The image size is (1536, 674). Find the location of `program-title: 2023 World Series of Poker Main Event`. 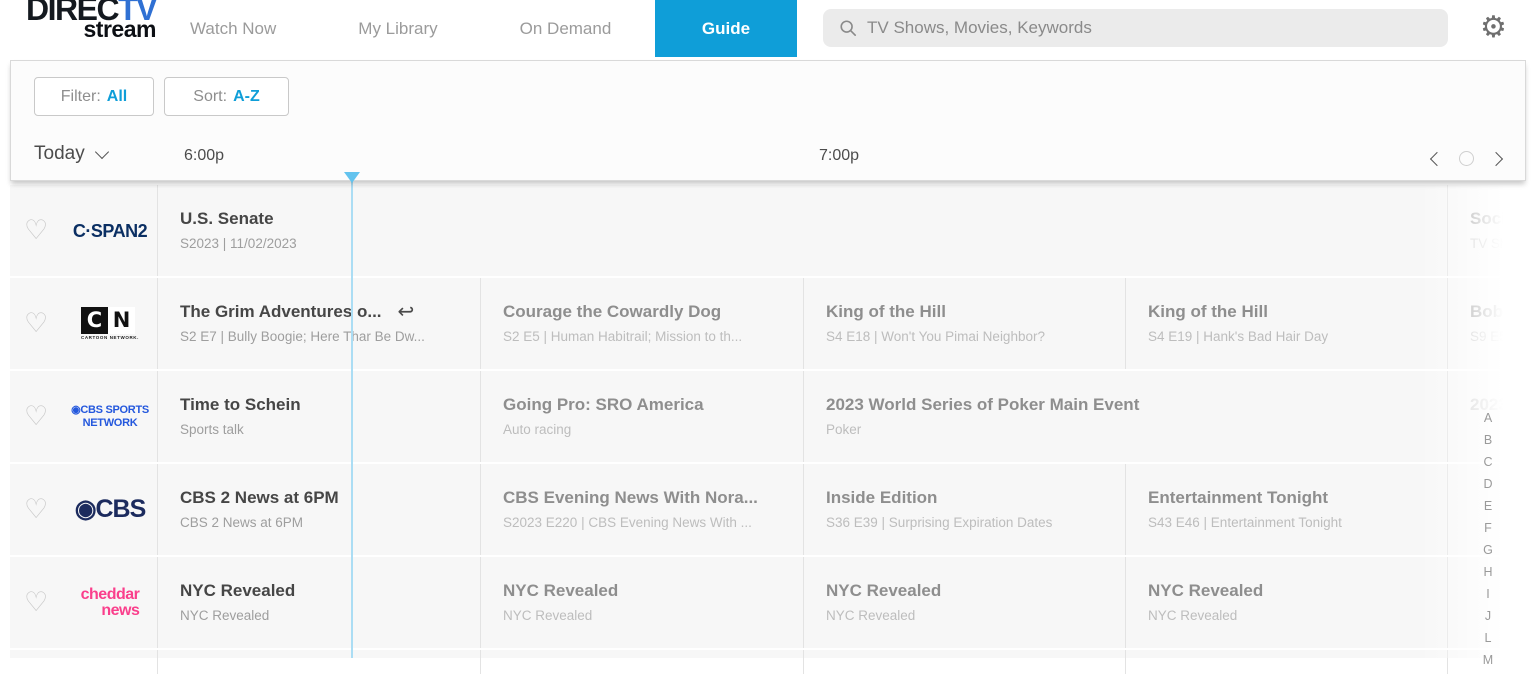

program-title: 2023 World Series of Poker Main Event is located at coordinates (983, 404).